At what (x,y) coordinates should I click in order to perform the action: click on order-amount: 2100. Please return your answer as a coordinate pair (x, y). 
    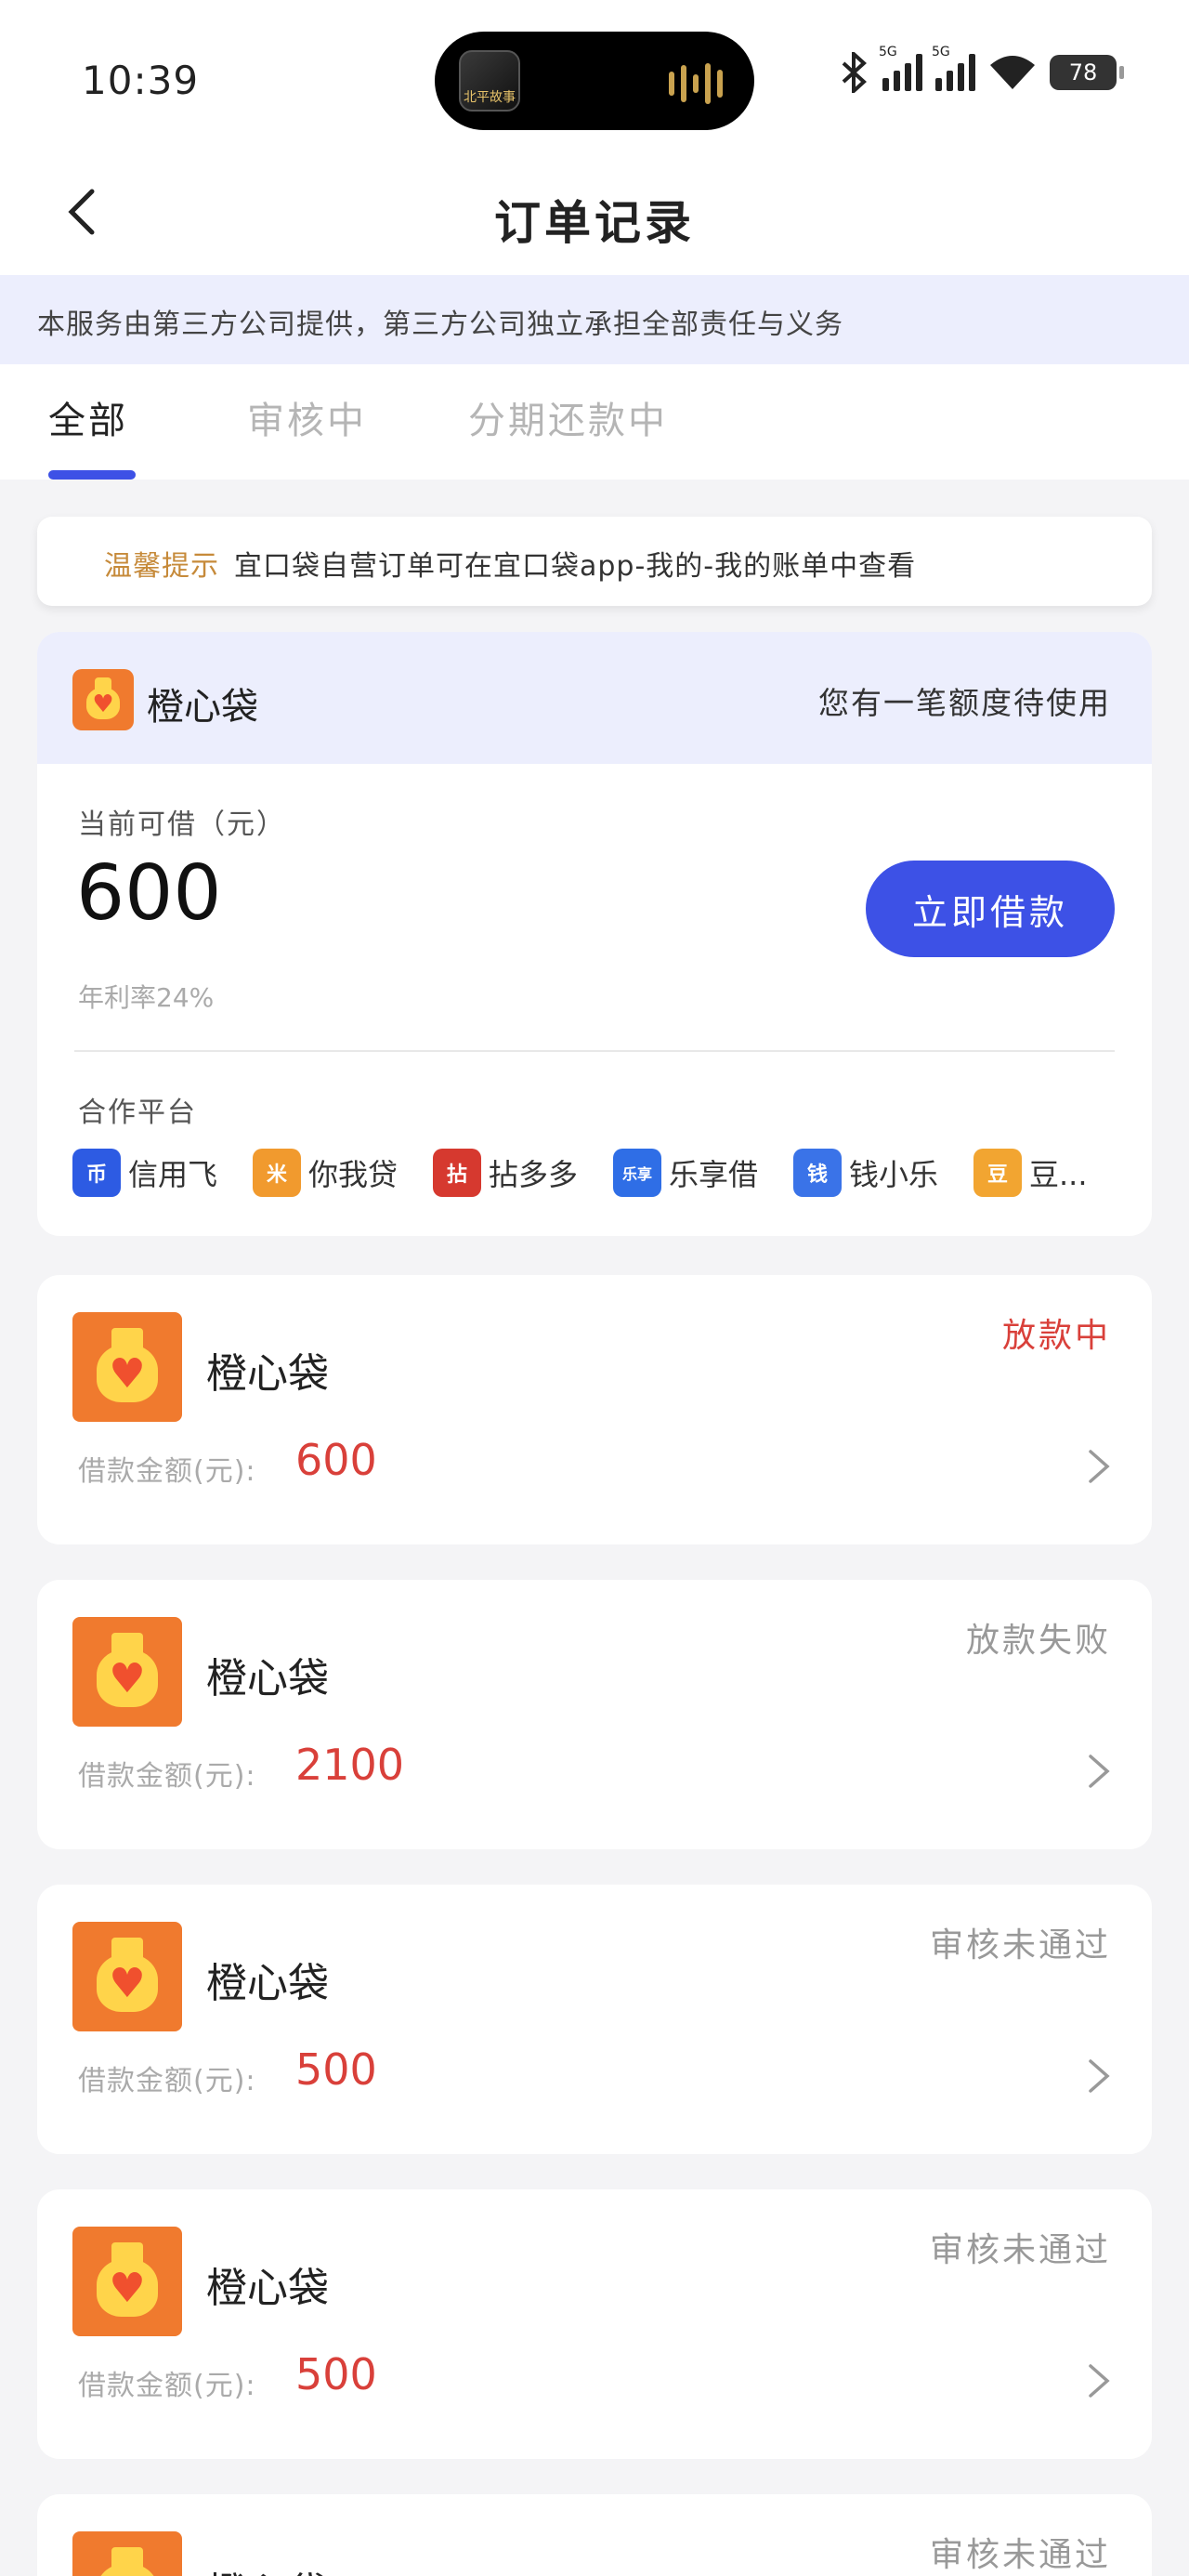
    Looking at the image, I should click on (350, 1765).